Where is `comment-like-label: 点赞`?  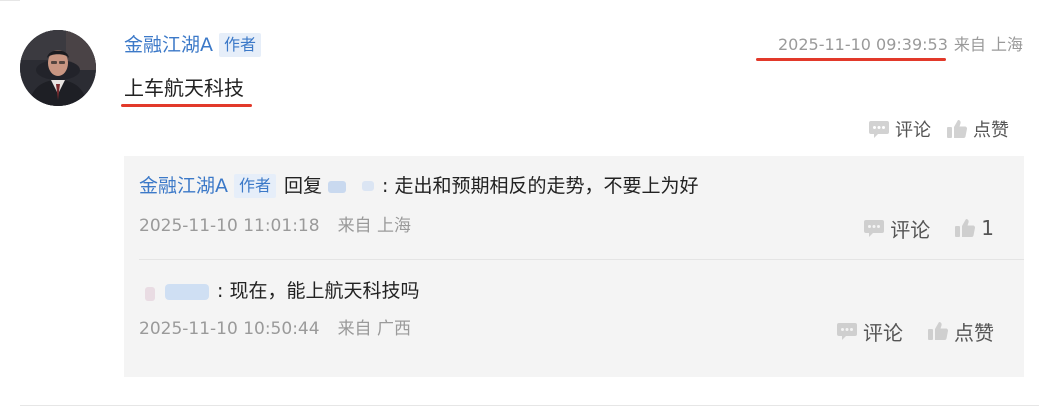 comment-like-label: 点赞 is located at coordinates (991, 130).